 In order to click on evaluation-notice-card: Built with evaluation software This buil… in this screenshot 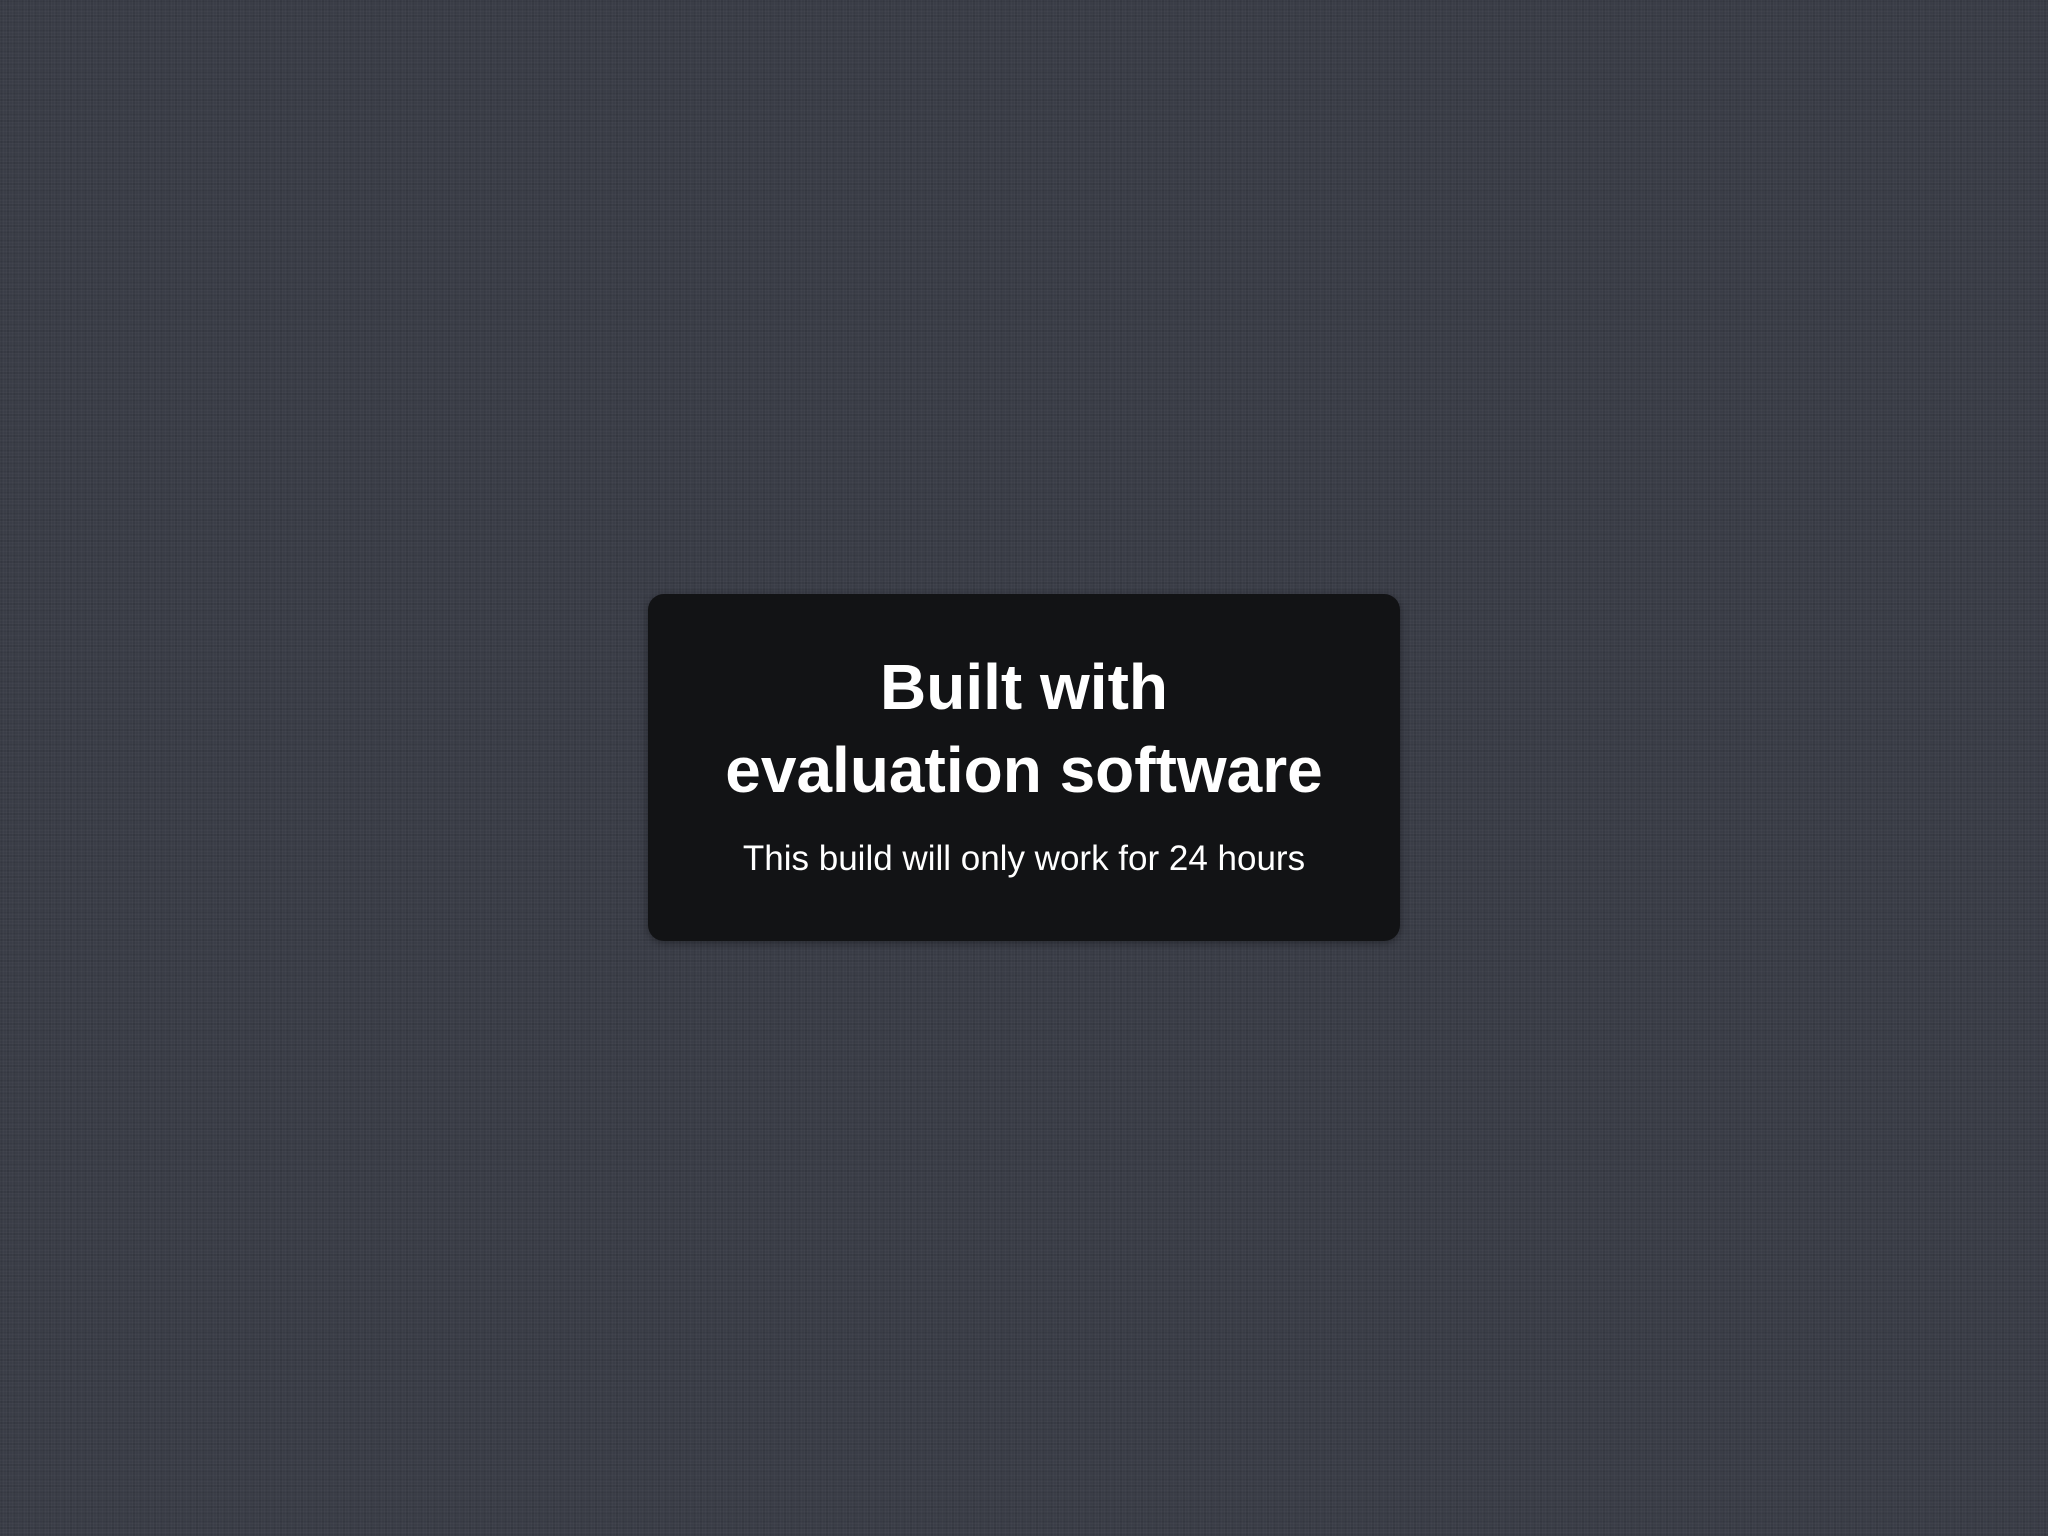, I will do `click(1024, 767)`.